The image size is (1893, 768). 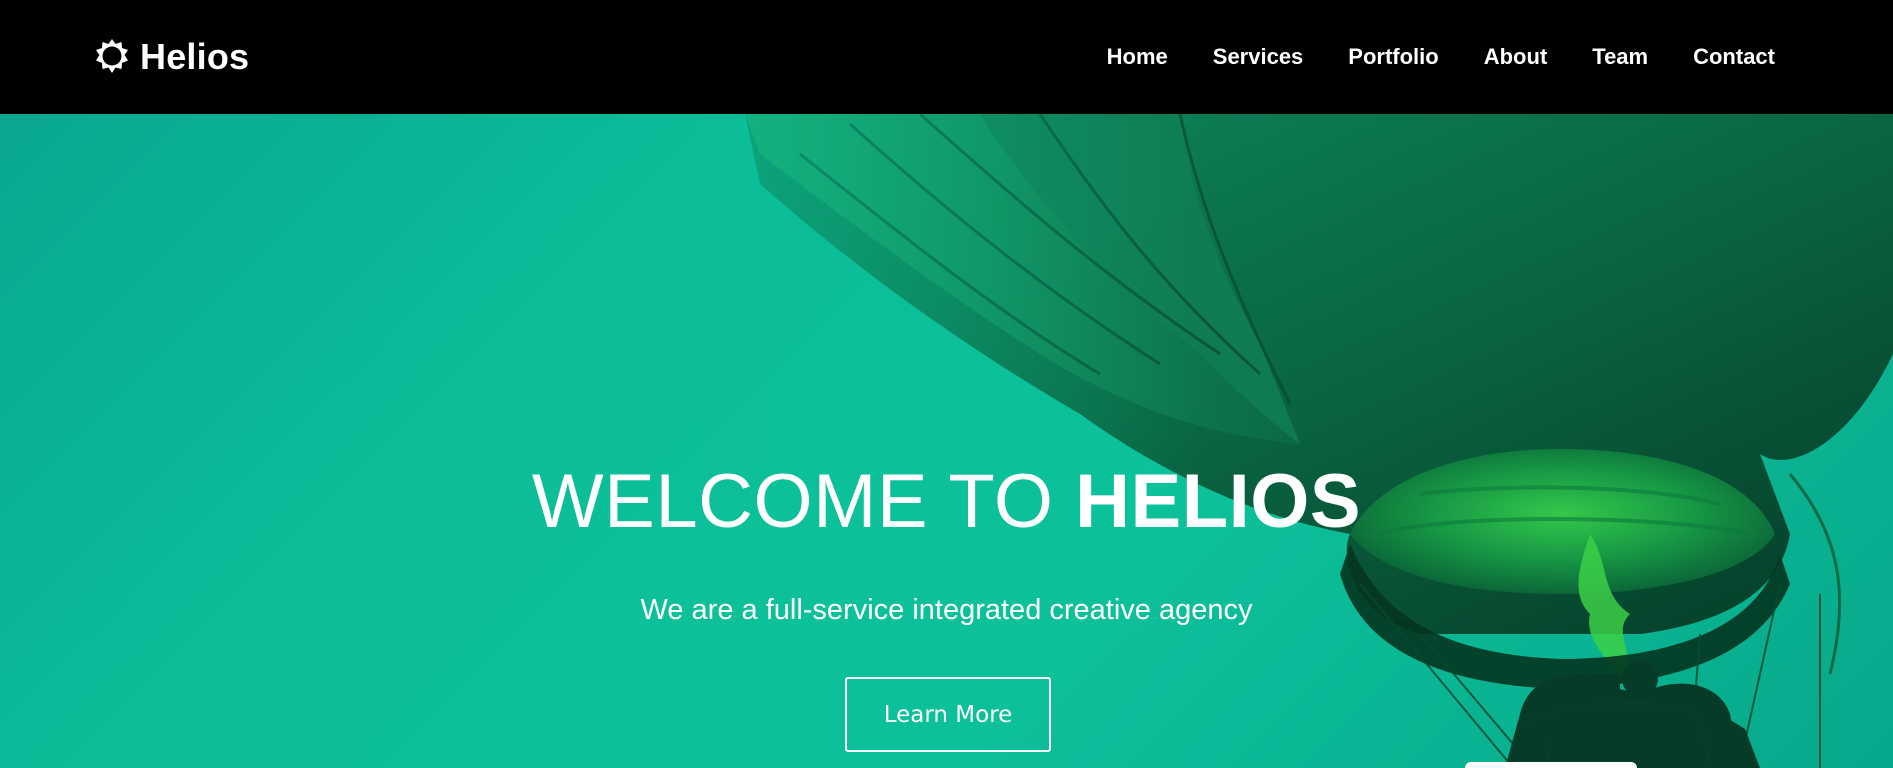 What do you see at coordinates (1734, 57) in the screenshot?
I see `nav-contact: Contact` at bounding box center [1734, 57].